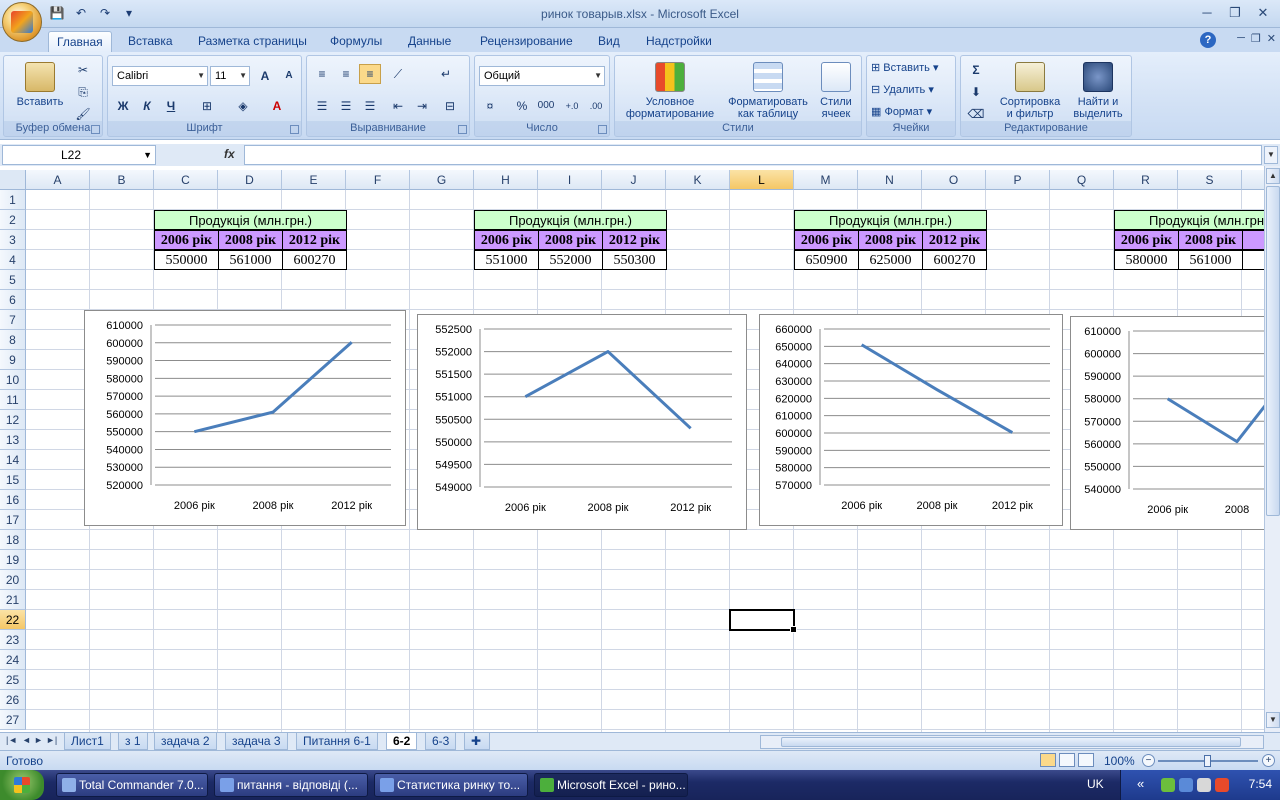 The height and width of the screenshot is (800, 1280). I want to click on scroll-down-icon: ▼, so click(1273, 720).